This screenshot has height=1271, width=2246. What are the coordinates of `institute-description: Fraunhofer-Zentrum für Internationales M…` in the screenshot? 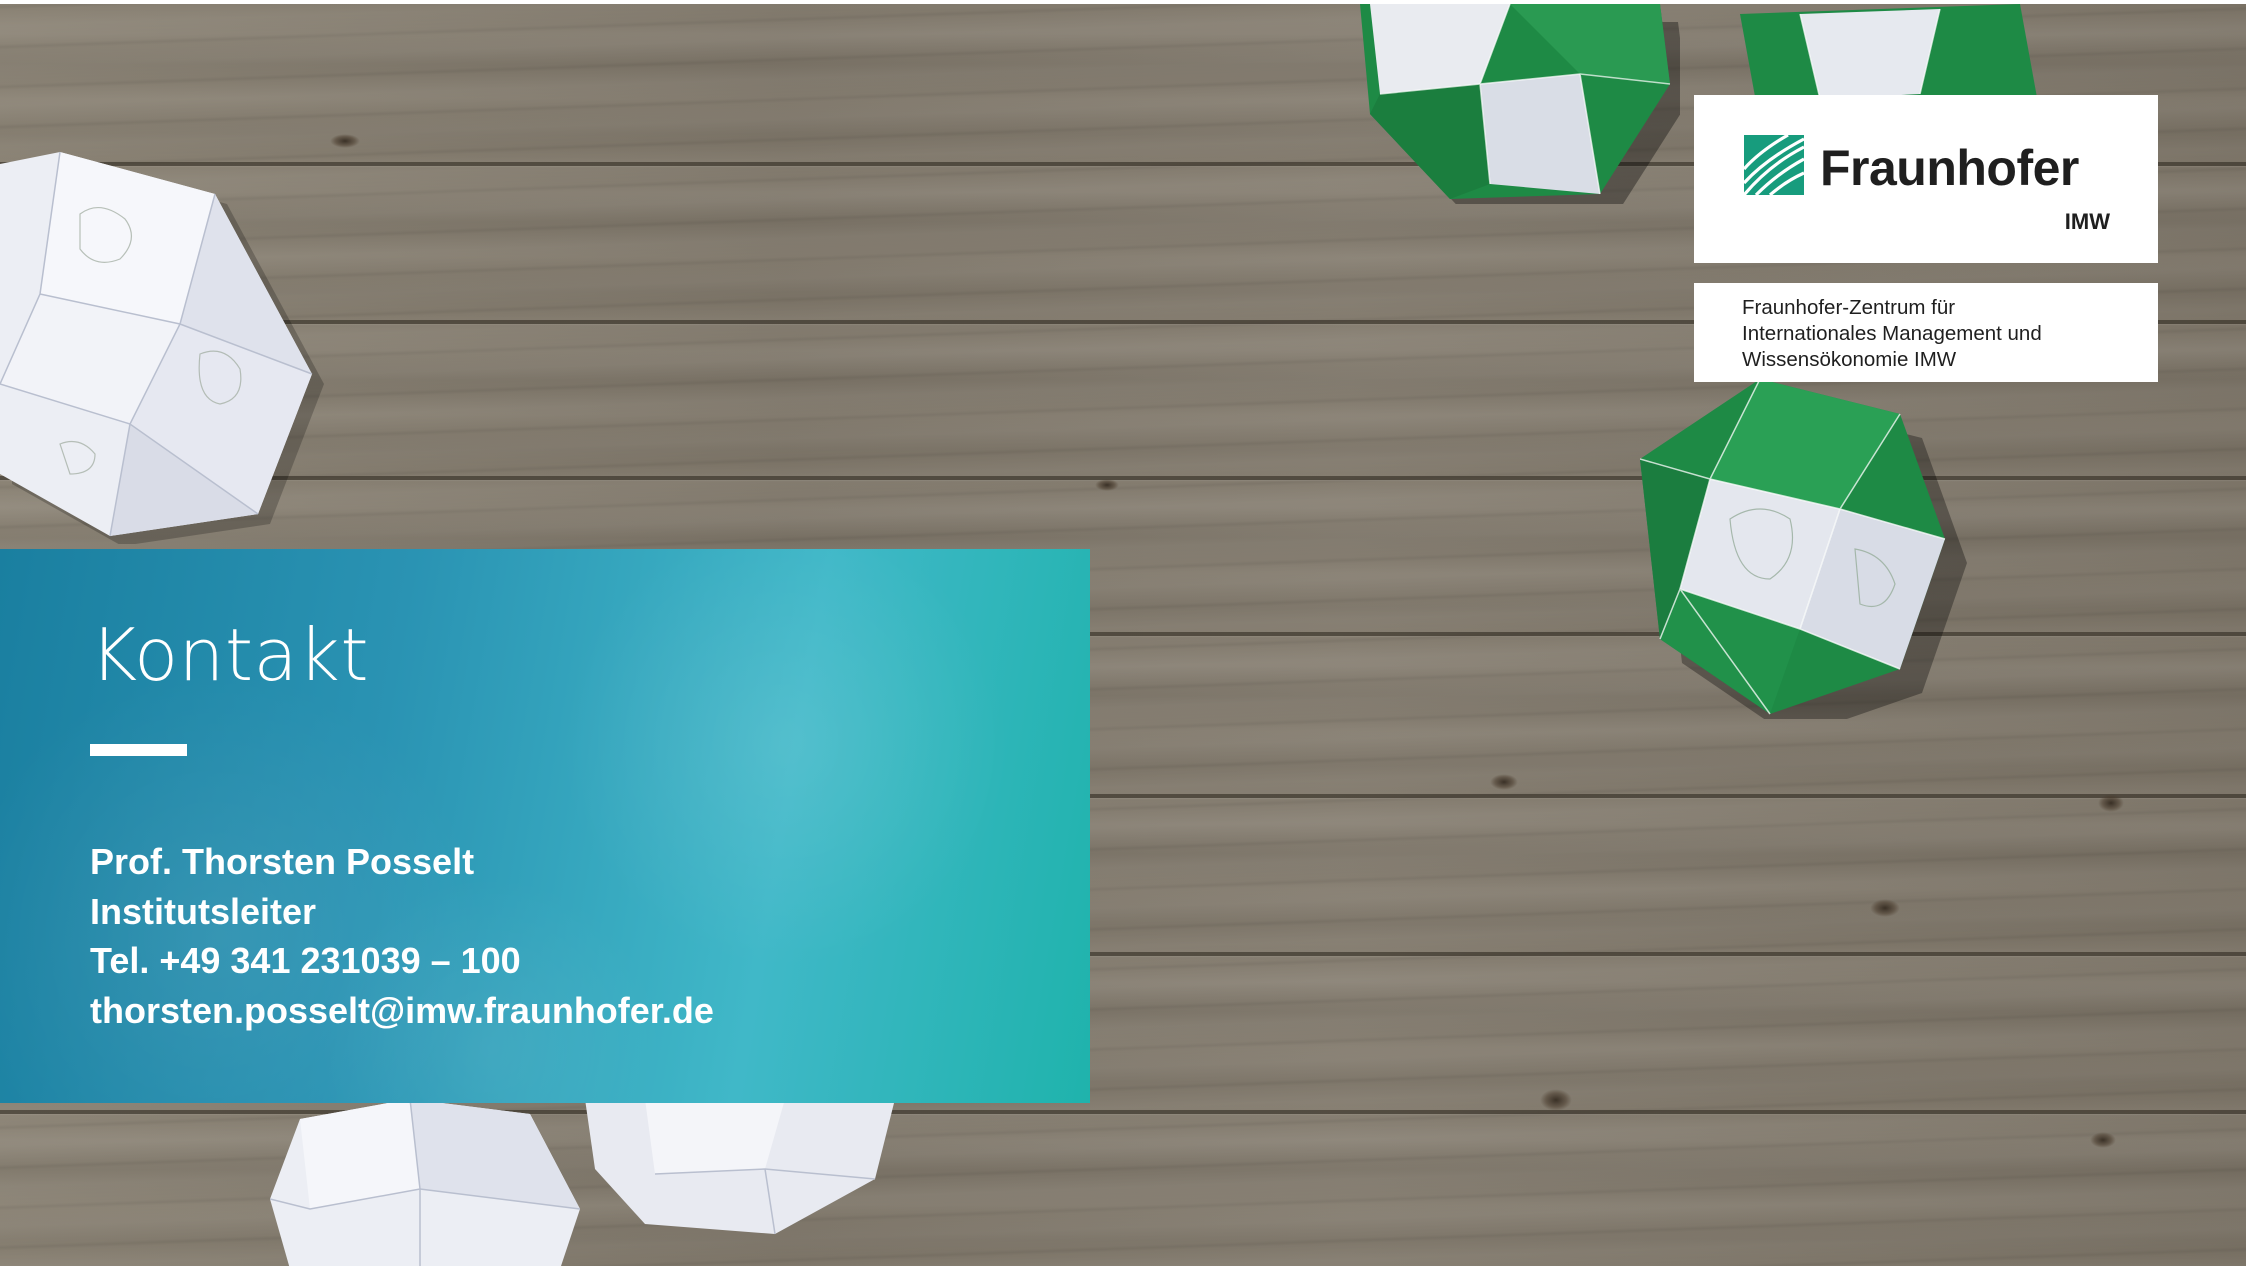 It's located at (1926, 332).